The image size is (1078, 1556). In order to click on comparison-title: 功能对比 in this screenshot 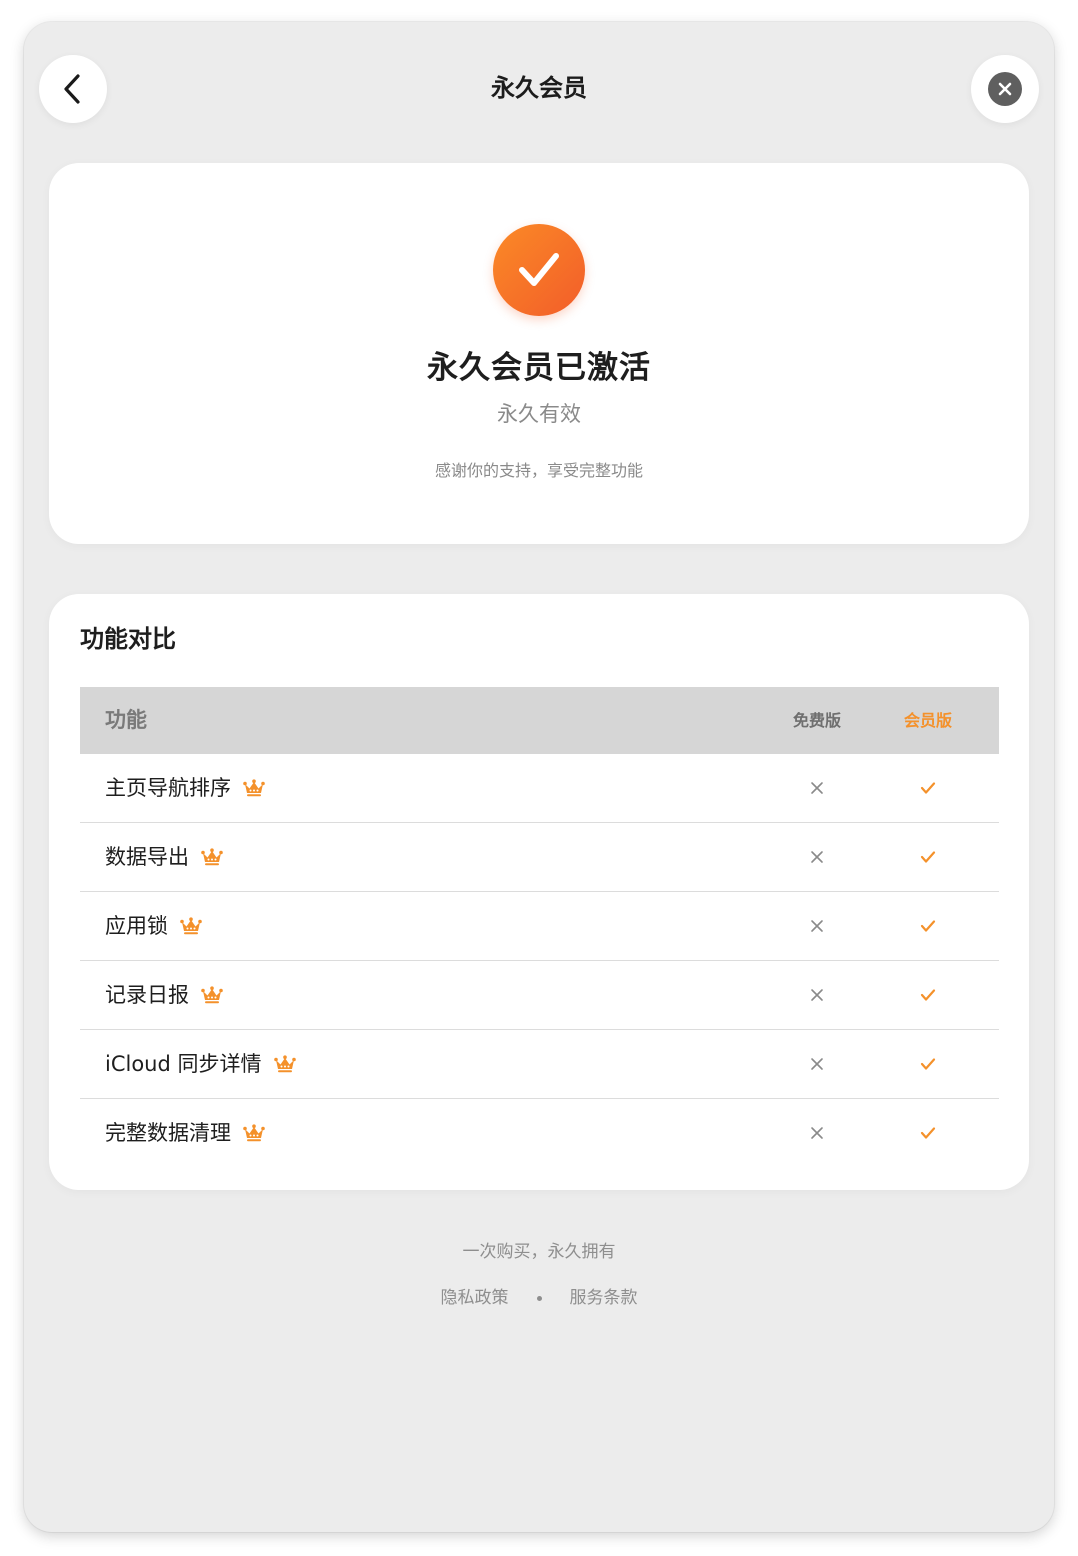, I will do `click(128, 639)`.